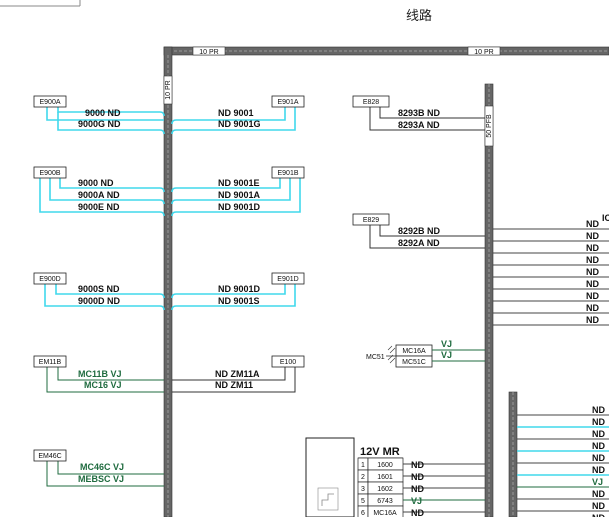 This screenshot has width=609, height=517. What do you see at coordinates (380, 452) in the screenshot?
I see `terminal-block-title: 12V MR` at bounding box center [380, 452].